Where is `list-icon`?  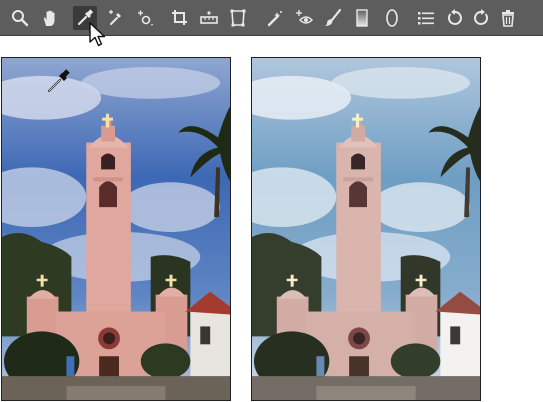 list-icon is located at coordinates (426, 18).